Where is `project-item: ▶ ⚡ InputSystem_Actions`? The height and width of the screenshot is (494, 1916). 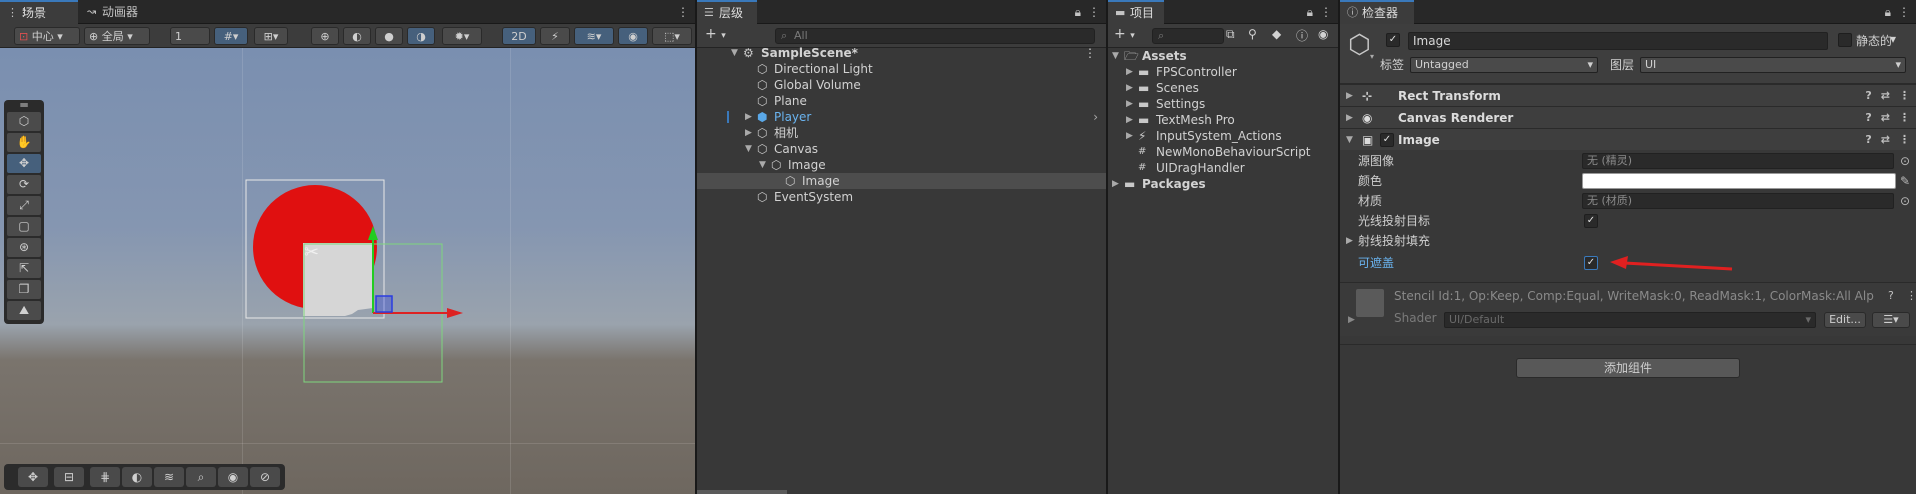
project-item: ▶ ⚡ InputSystem_Actions is located at coordinates (1223, 136).